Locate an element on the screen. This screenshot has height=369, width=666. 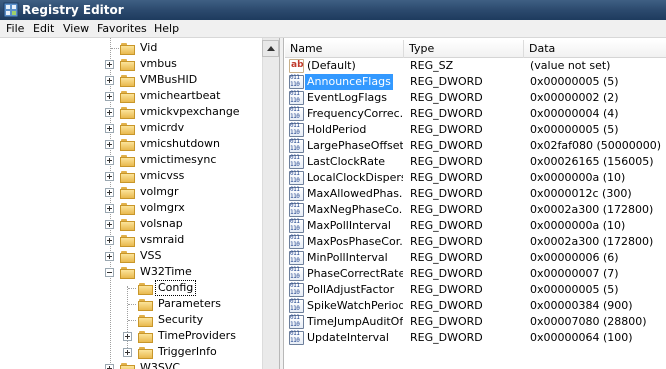
tree-item-vmictimesync: vmictimesync is located at coordinates (131, 160).